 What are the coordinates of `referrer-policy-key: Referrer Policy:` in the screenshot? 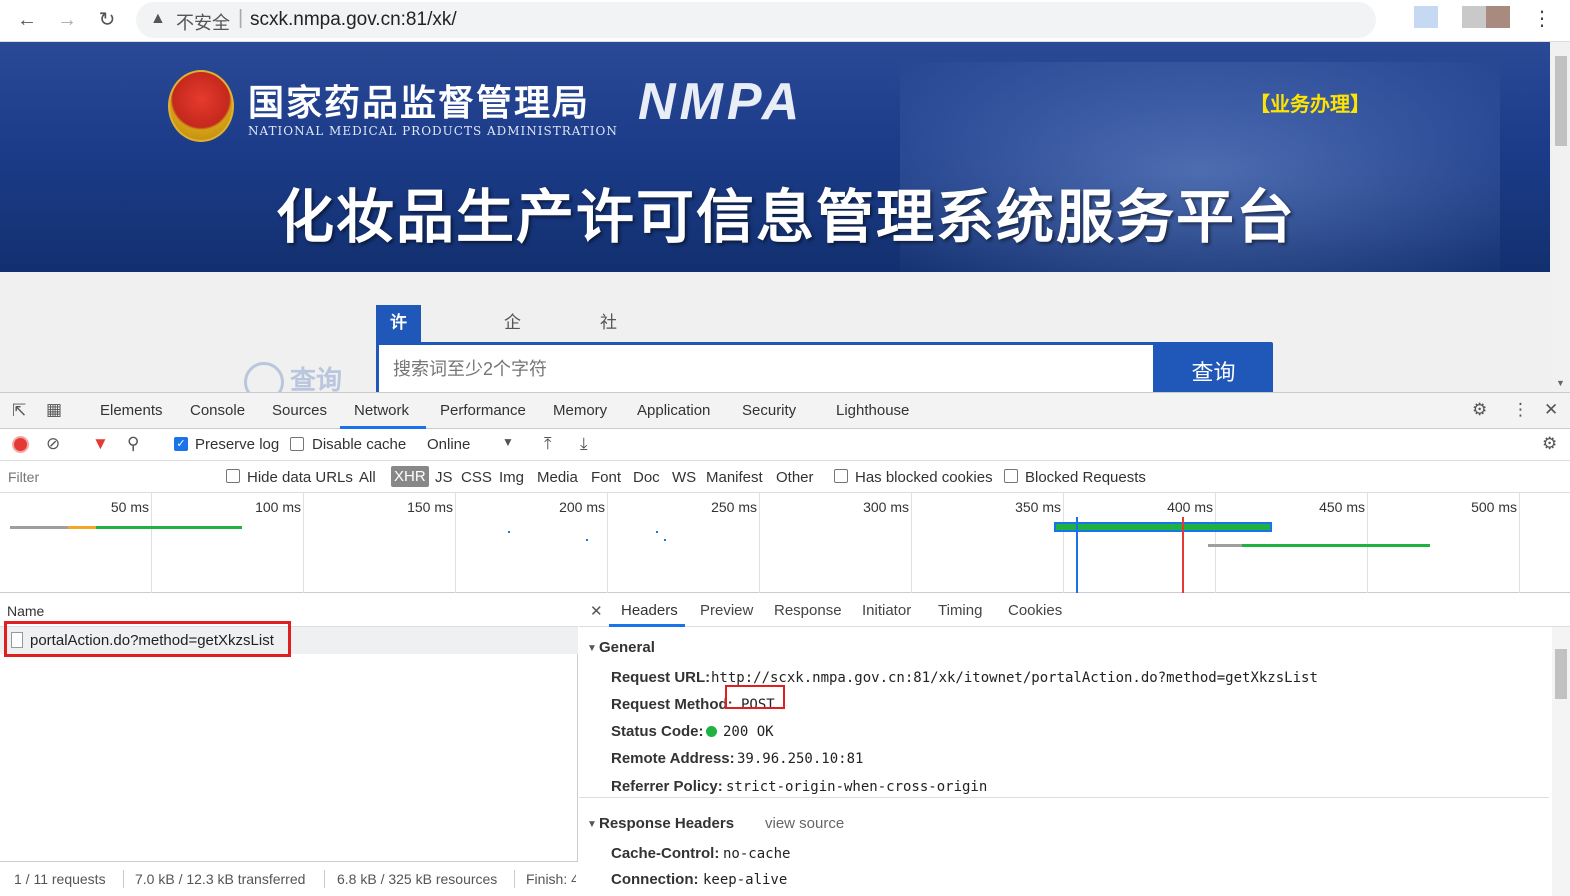 It's located at (667, 786).